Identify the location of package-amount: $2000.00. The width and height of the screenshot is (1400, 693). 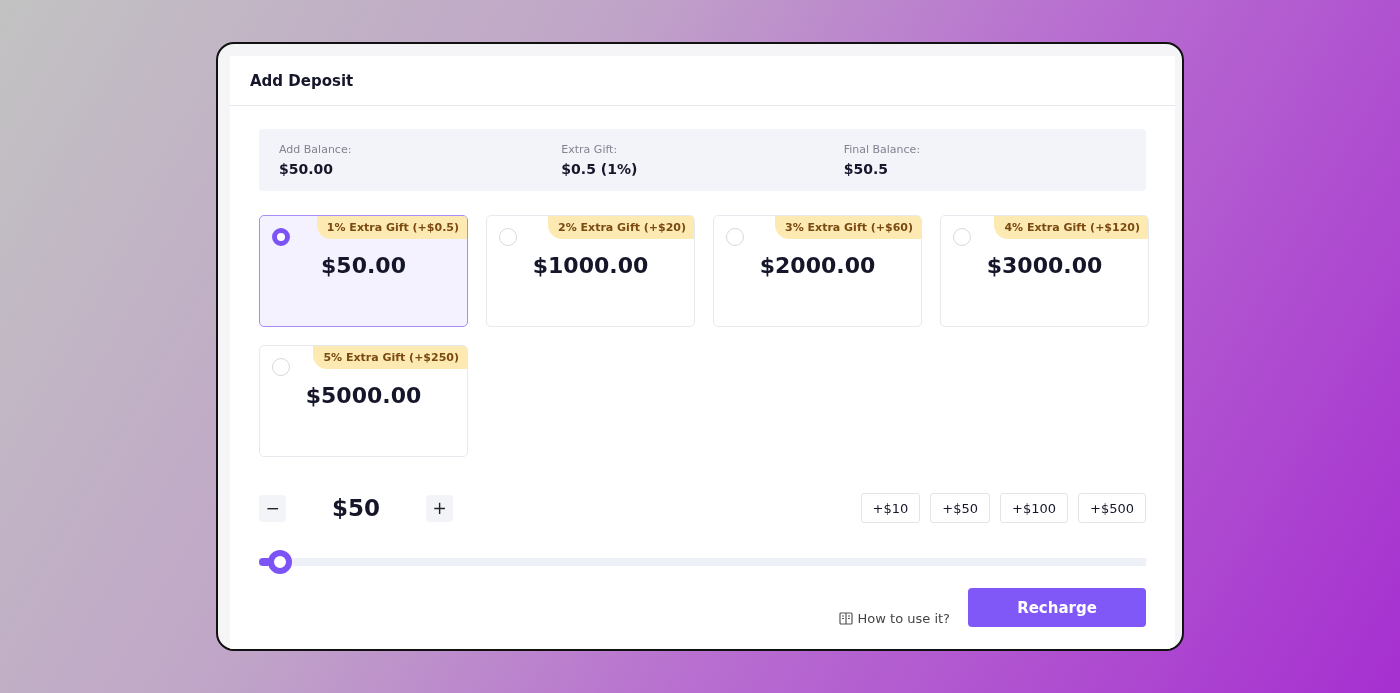
(817, 265).